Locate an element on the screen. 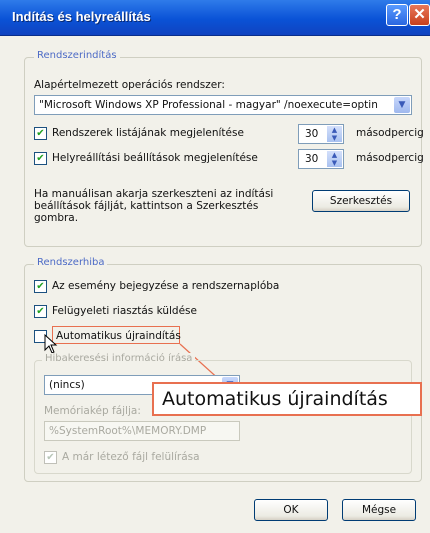  ok-button: OK is located at coordinates (291, 510).